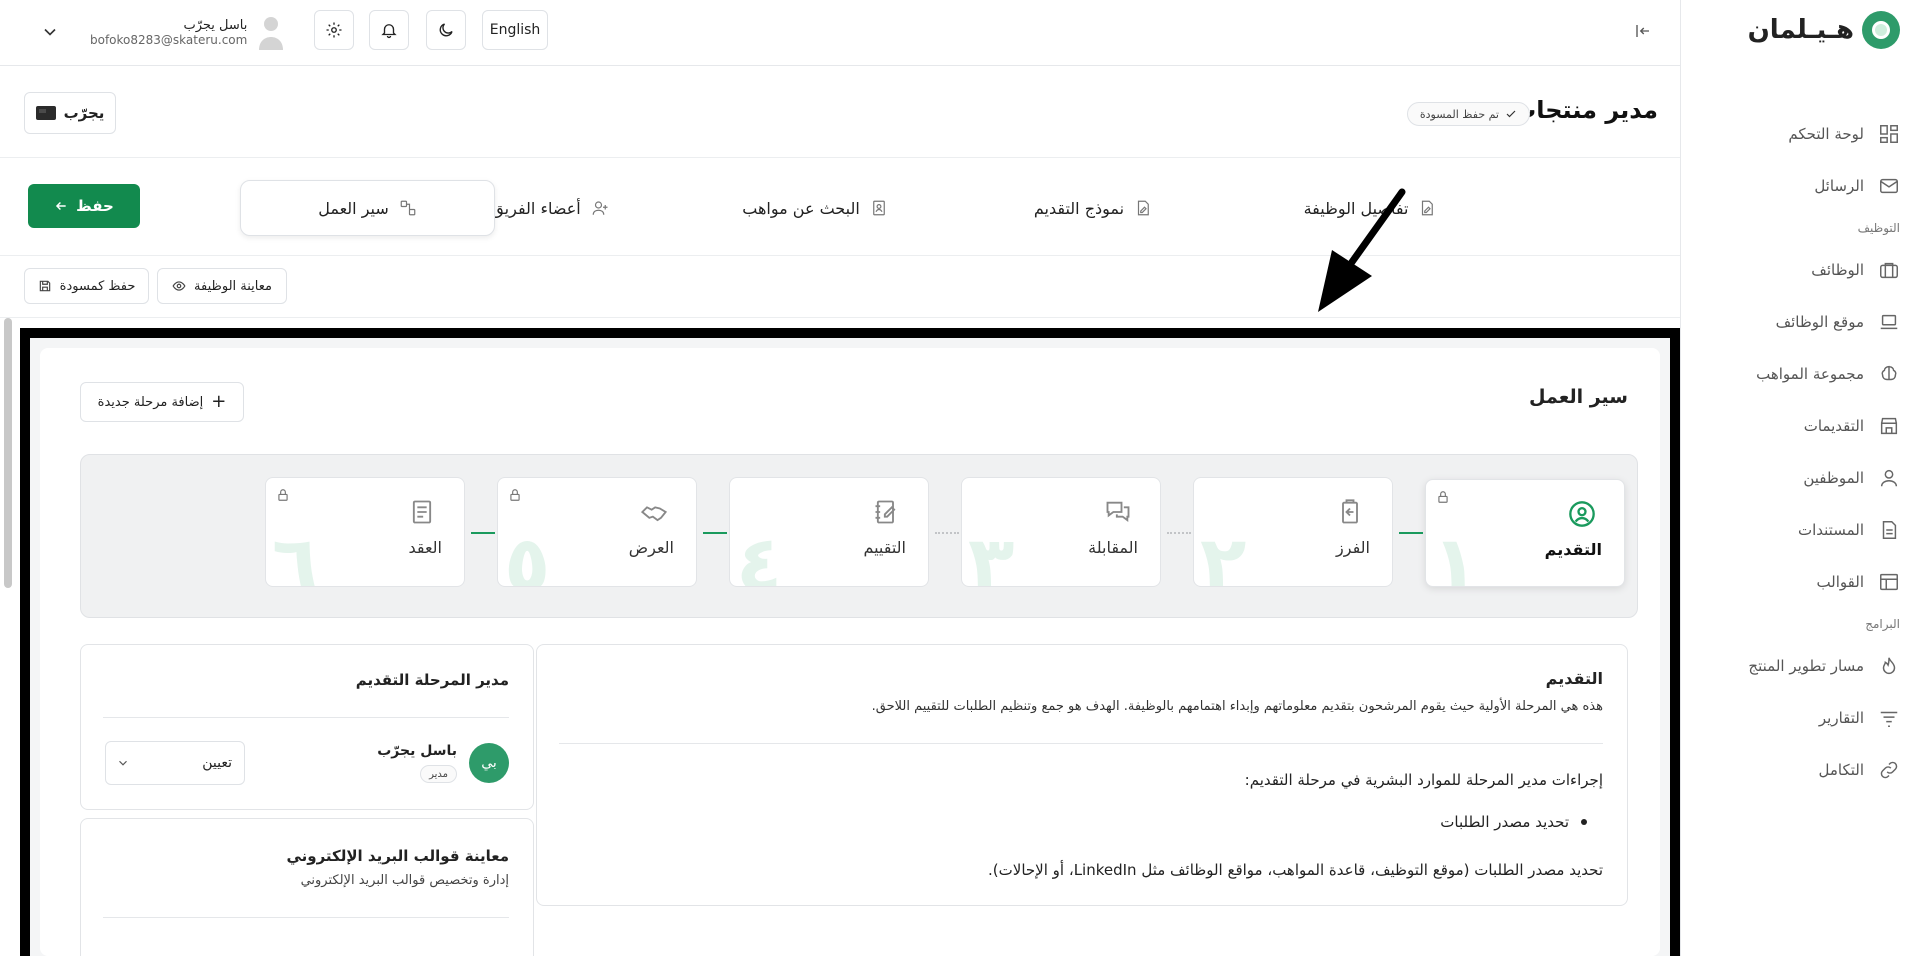 The width and height of the screenshot is (1920, 956). I want to click on user-menu: باسل يجرّب bofoko8283@skateru.com, so click(162, 32).